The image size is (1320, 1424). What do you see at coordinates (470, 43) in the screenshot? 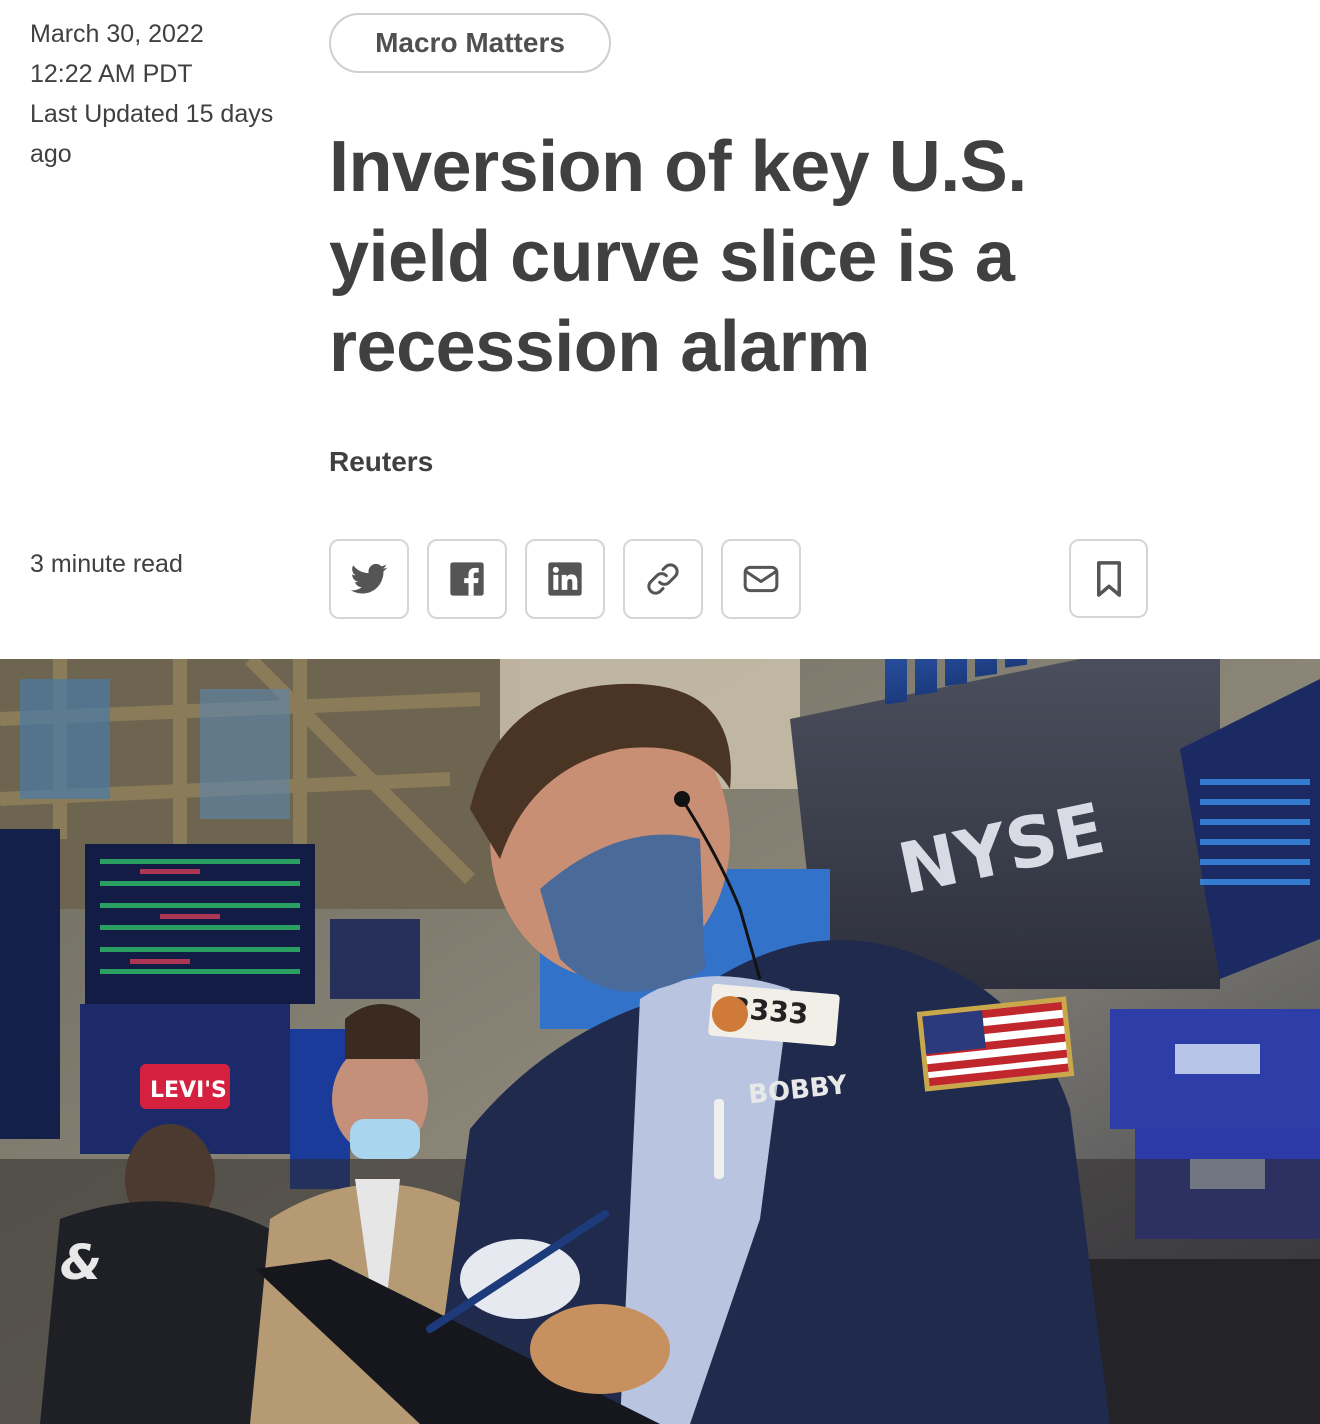
I see `section-tag-button: Macro Matters` at bounding box center [470, 43].